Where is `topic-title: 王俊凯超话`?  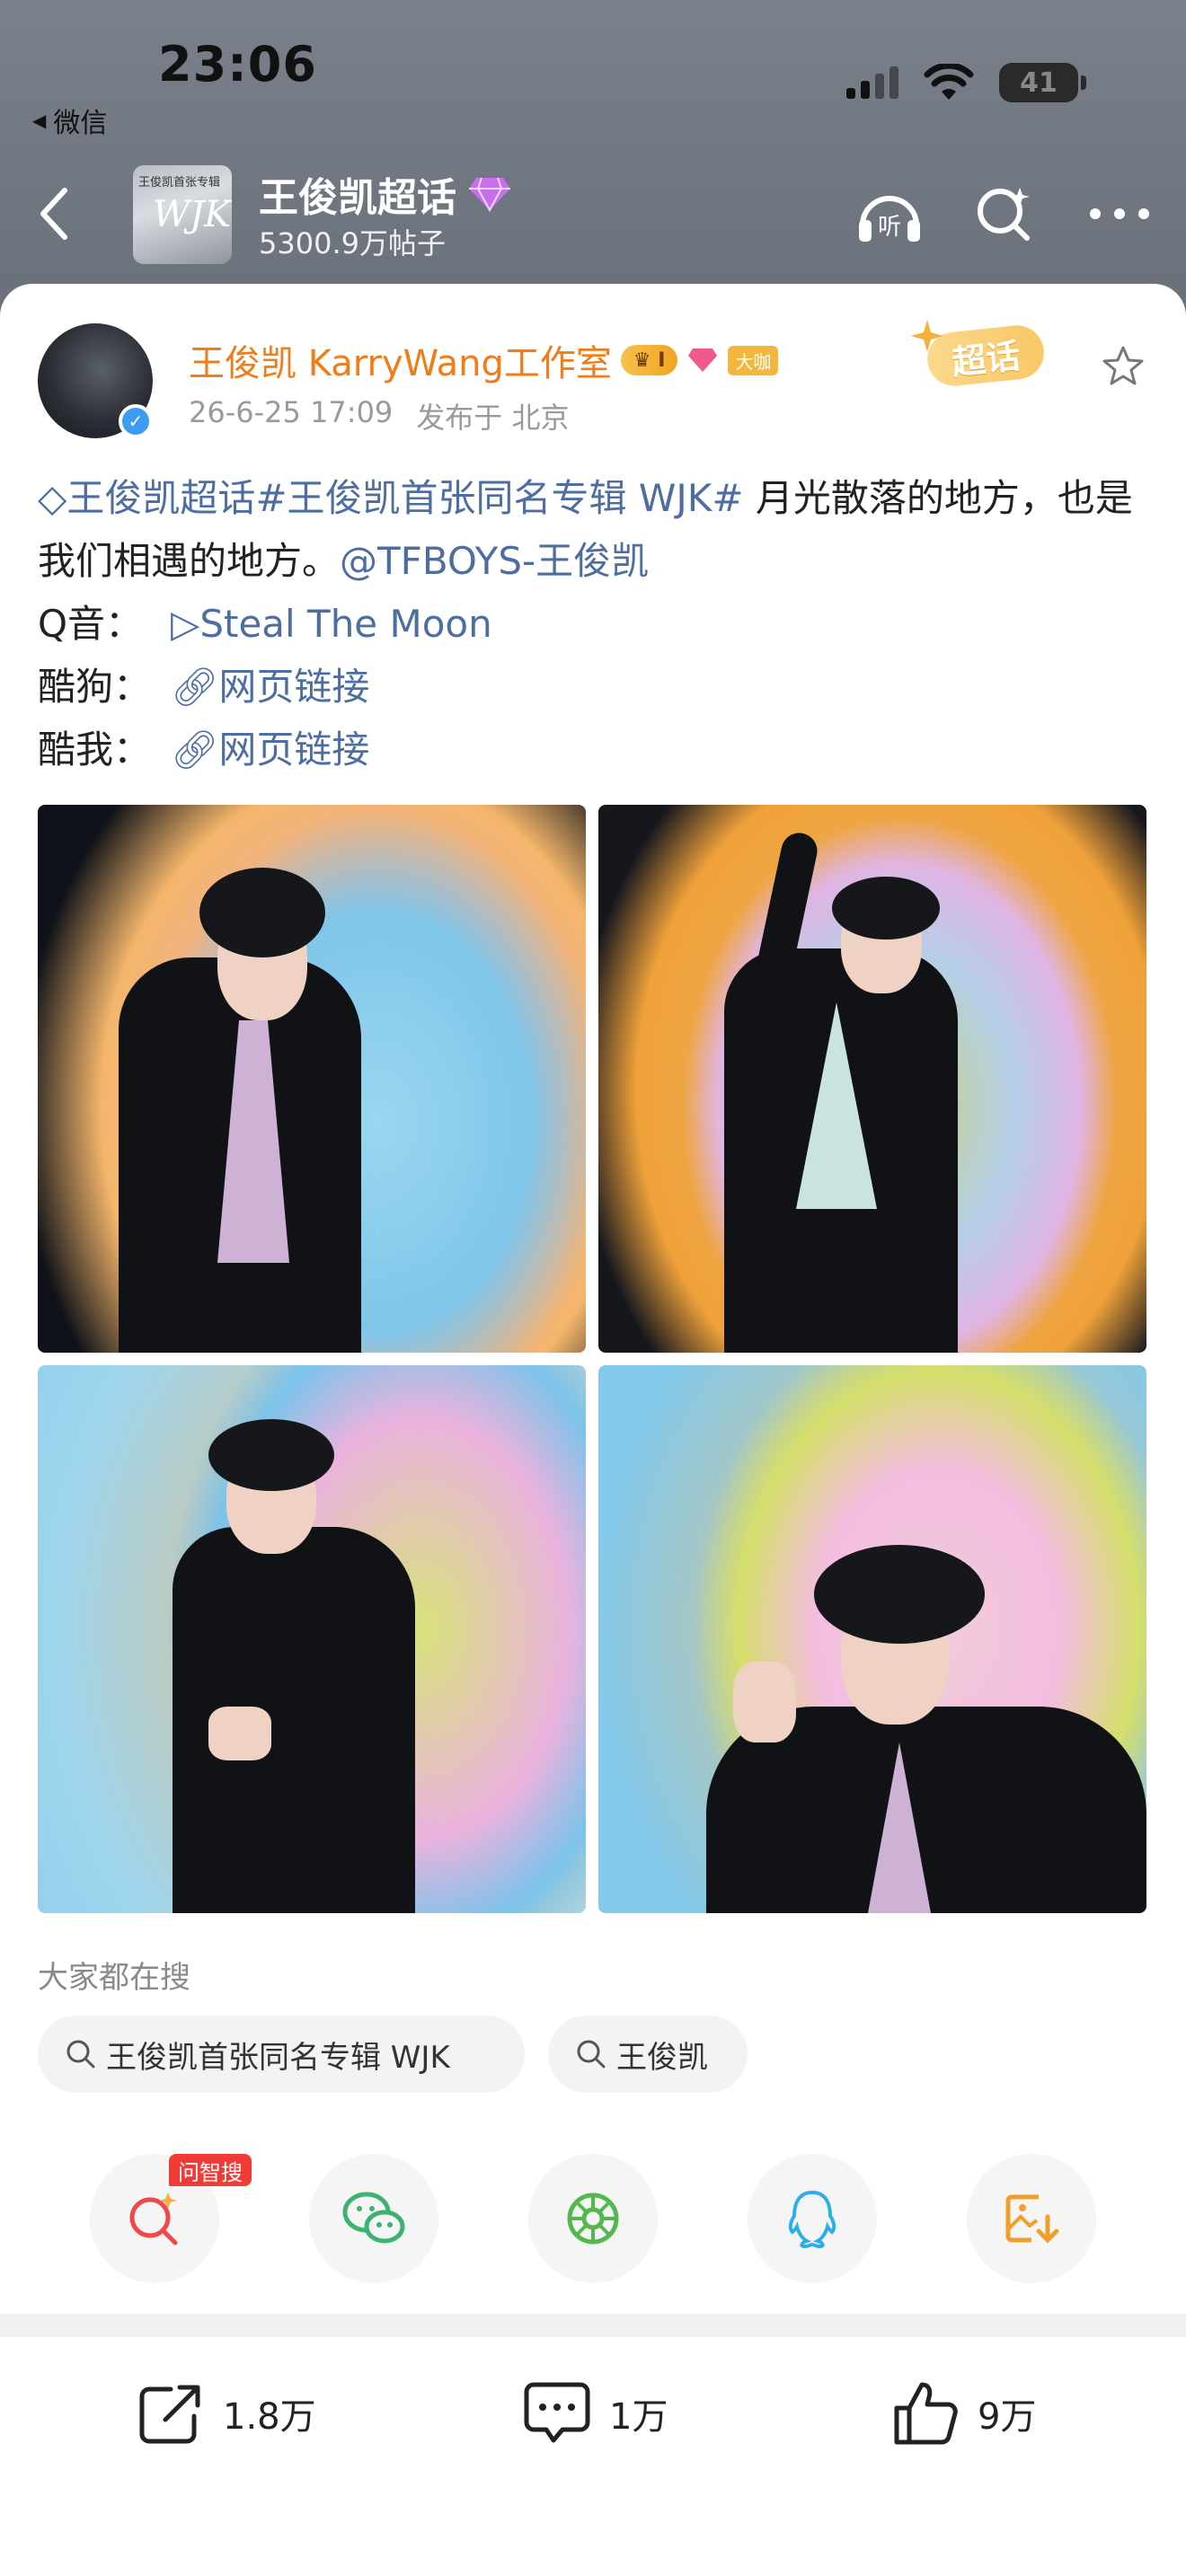 topic-title: 王俊凯超话 is located at coordinates (385, 194).